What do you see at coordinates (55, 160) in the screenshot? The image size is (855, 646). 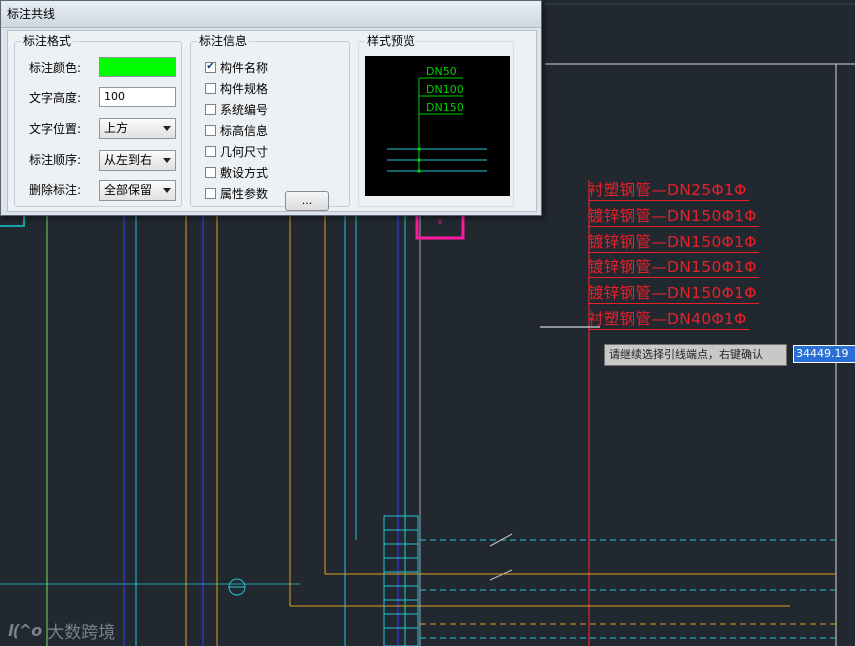 I see `annotation-order-label: 标注顺序:` at bounding box center [55, 160].